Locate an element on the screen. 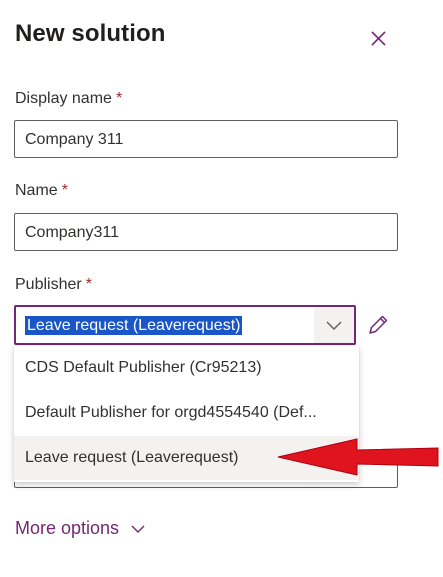 The height and width of the screenshot is (577, 443). publisher-option-label: Leave request (Leaverequest) is located at coordinates (132, 457).